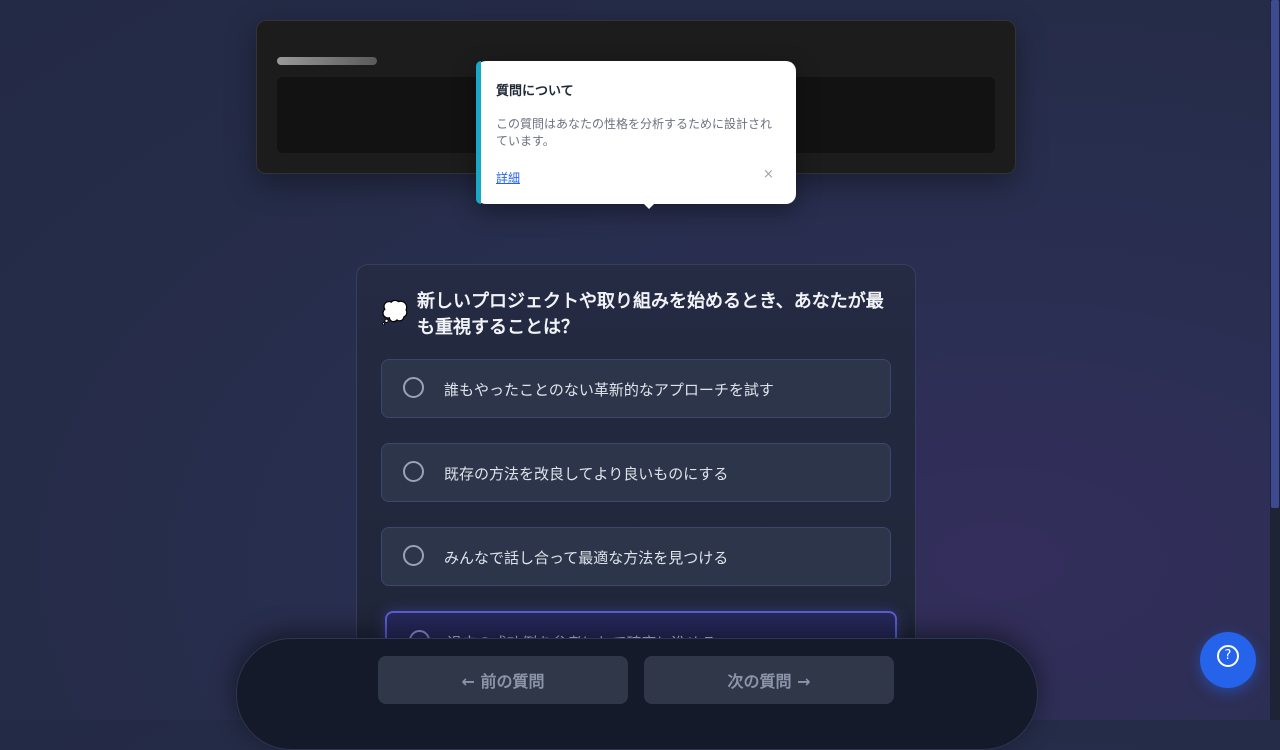  Describe the element at coordinates (1228, 655) in the screenshot. I see `help-icon-glyph: ?` at that location.